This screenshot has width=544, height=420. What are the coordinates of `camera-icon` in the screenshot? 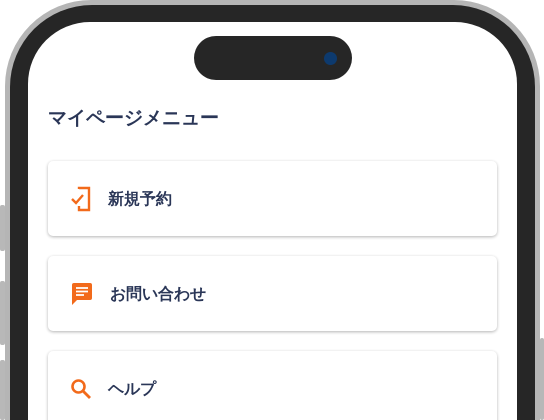 It's located at (330, 58).